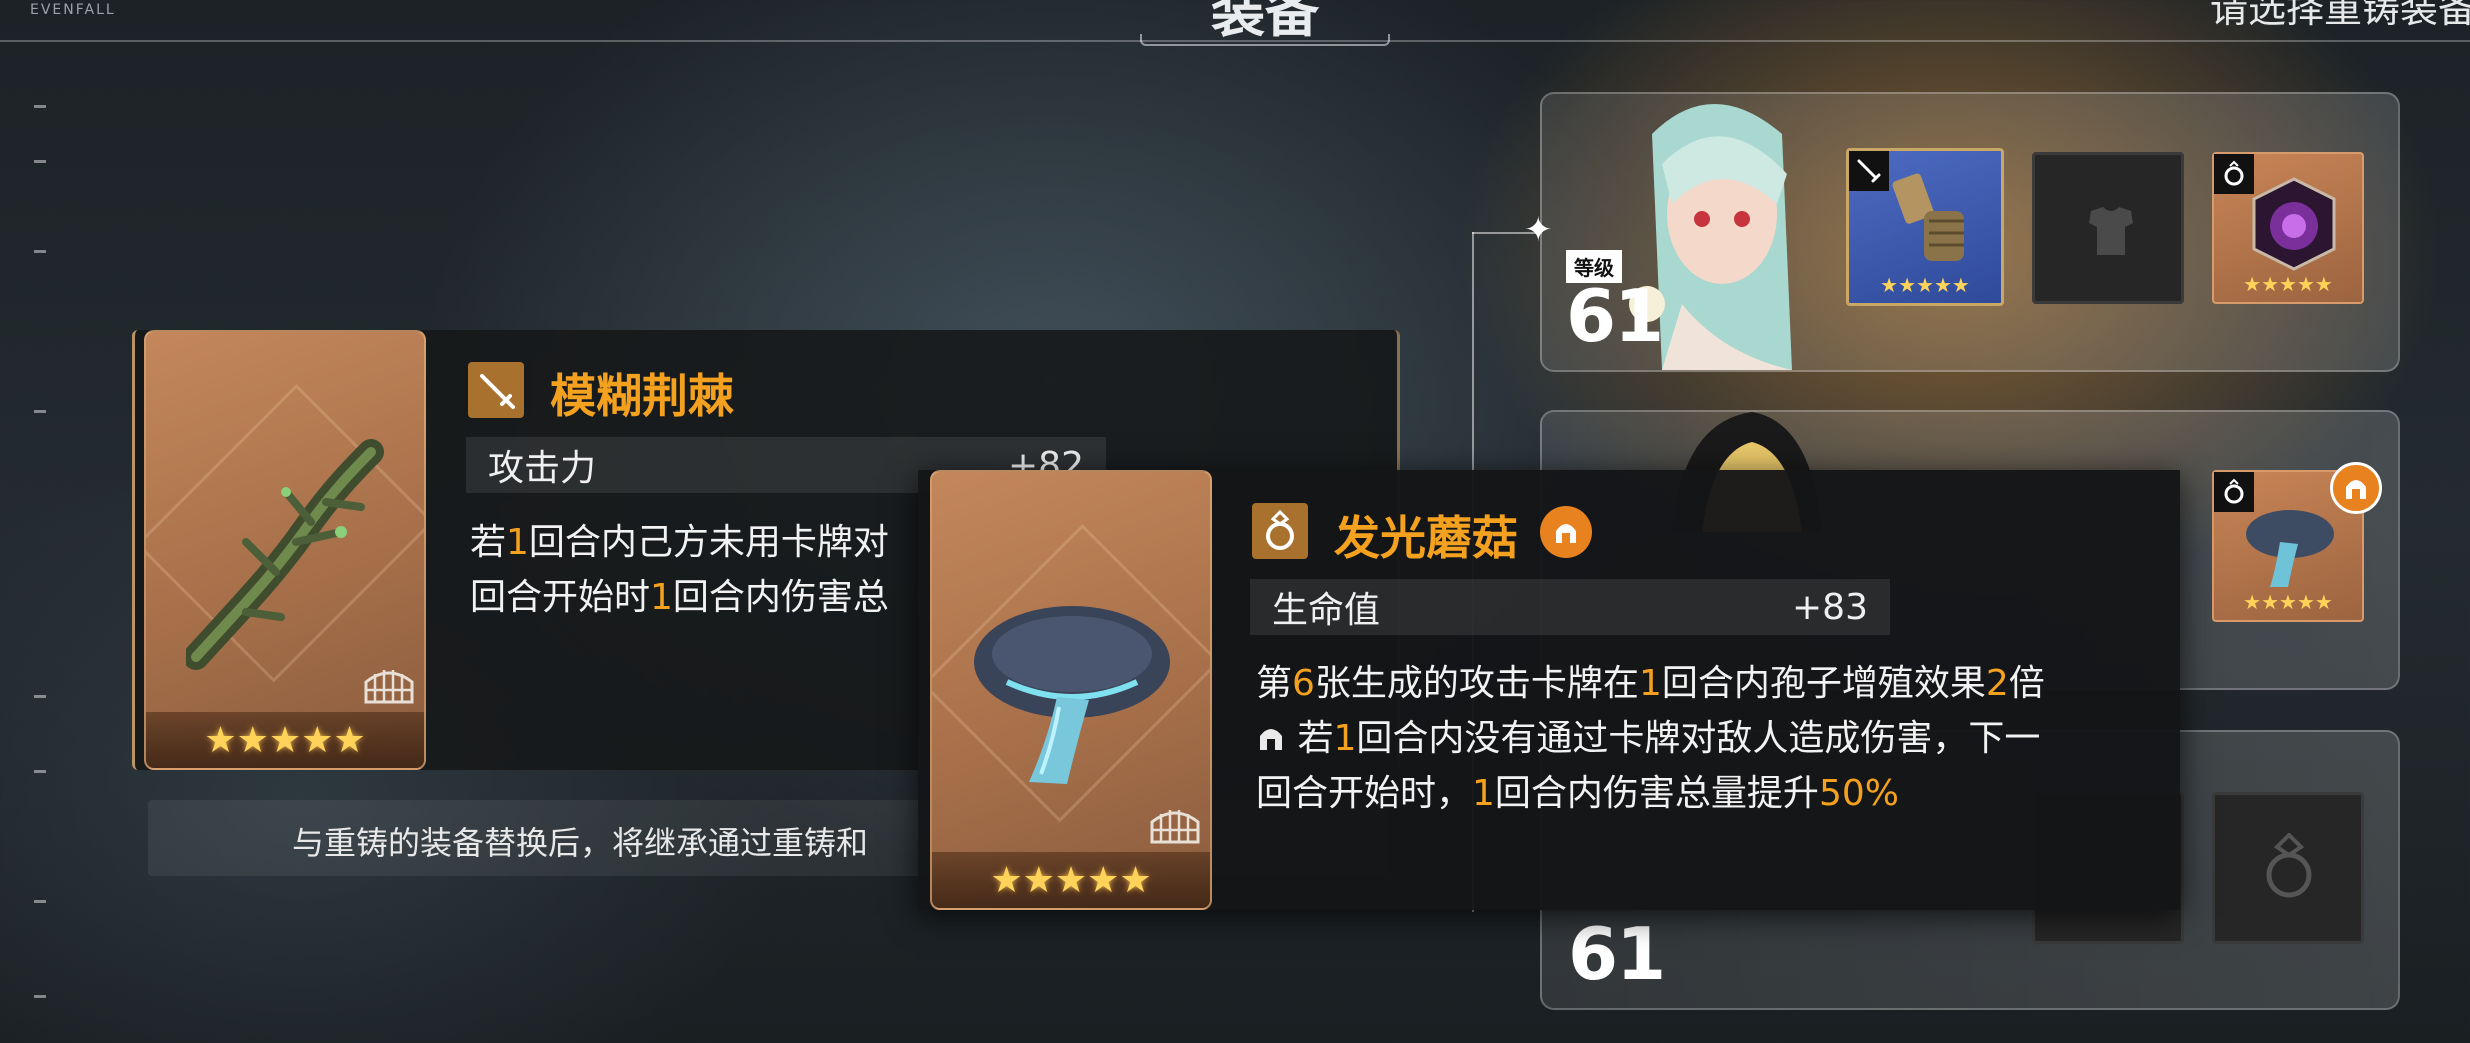 The image size is (2470, 1043). I want to click on accessory-slot-empty, so click(2288, 868).